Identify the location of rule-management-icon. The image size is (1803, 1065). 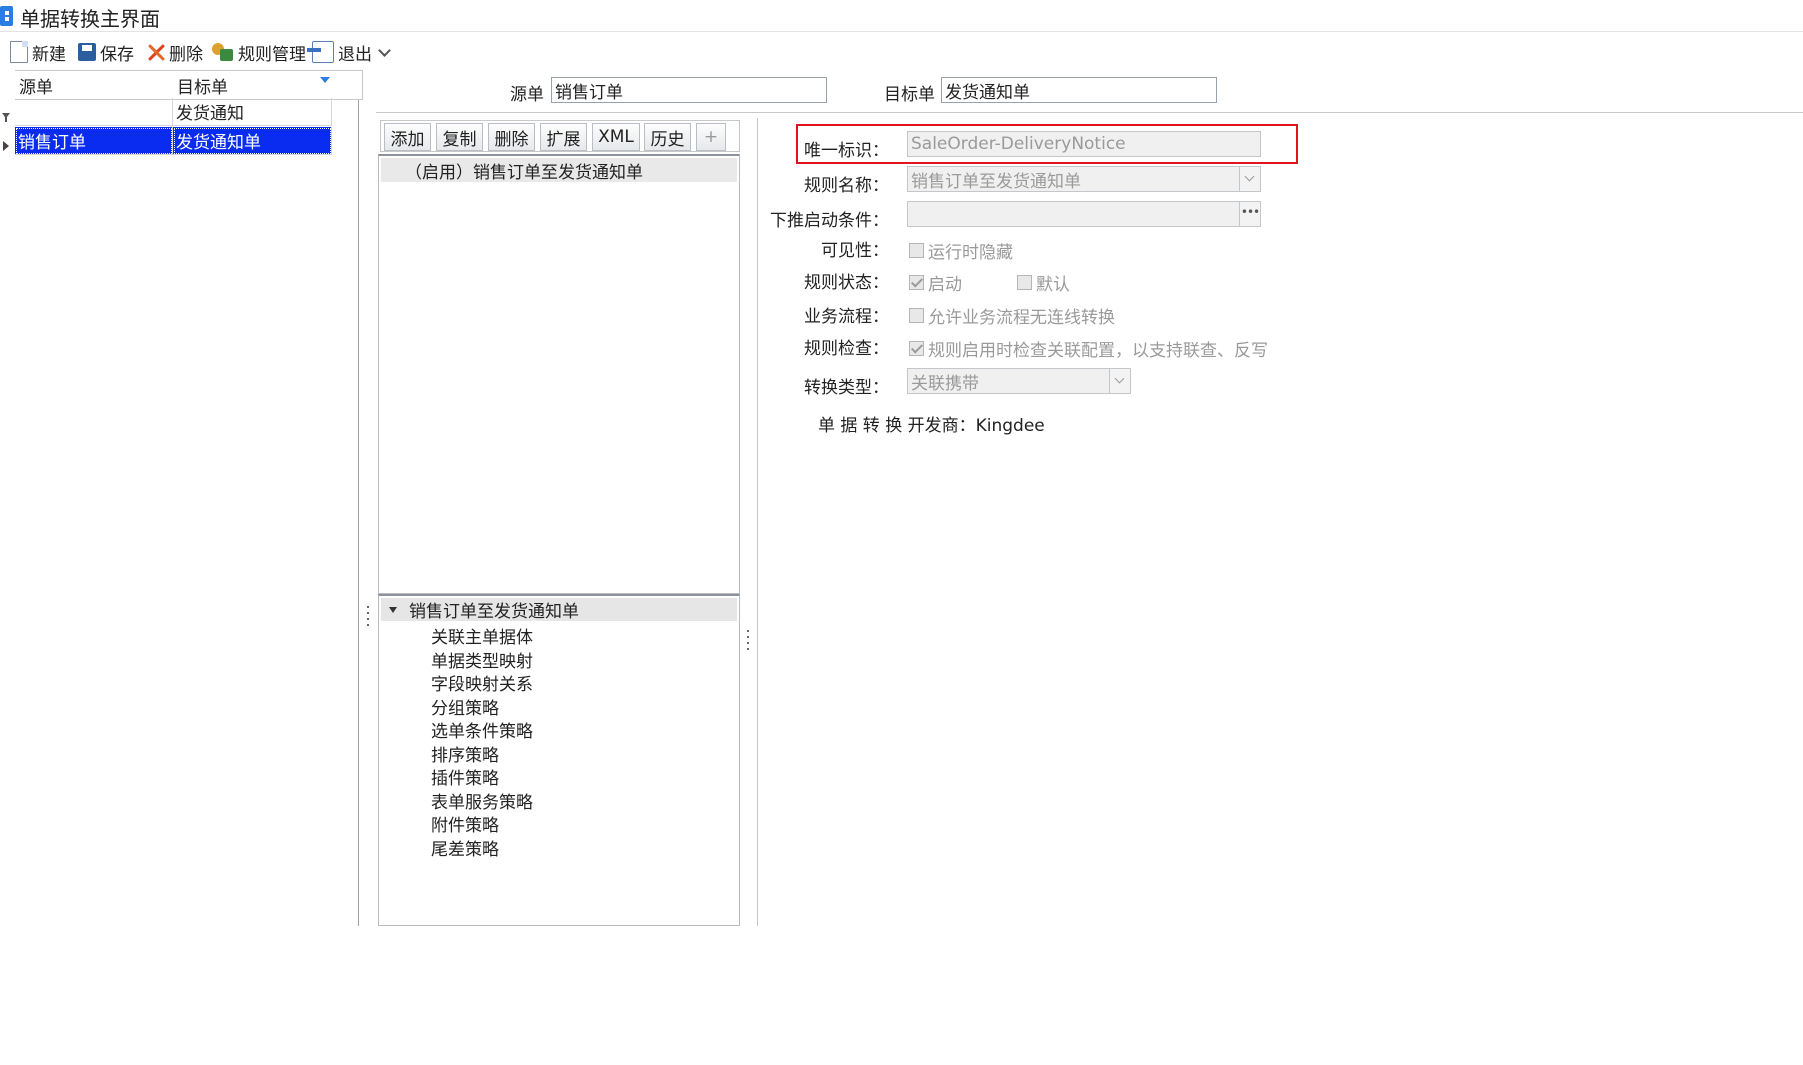
(223, 52).